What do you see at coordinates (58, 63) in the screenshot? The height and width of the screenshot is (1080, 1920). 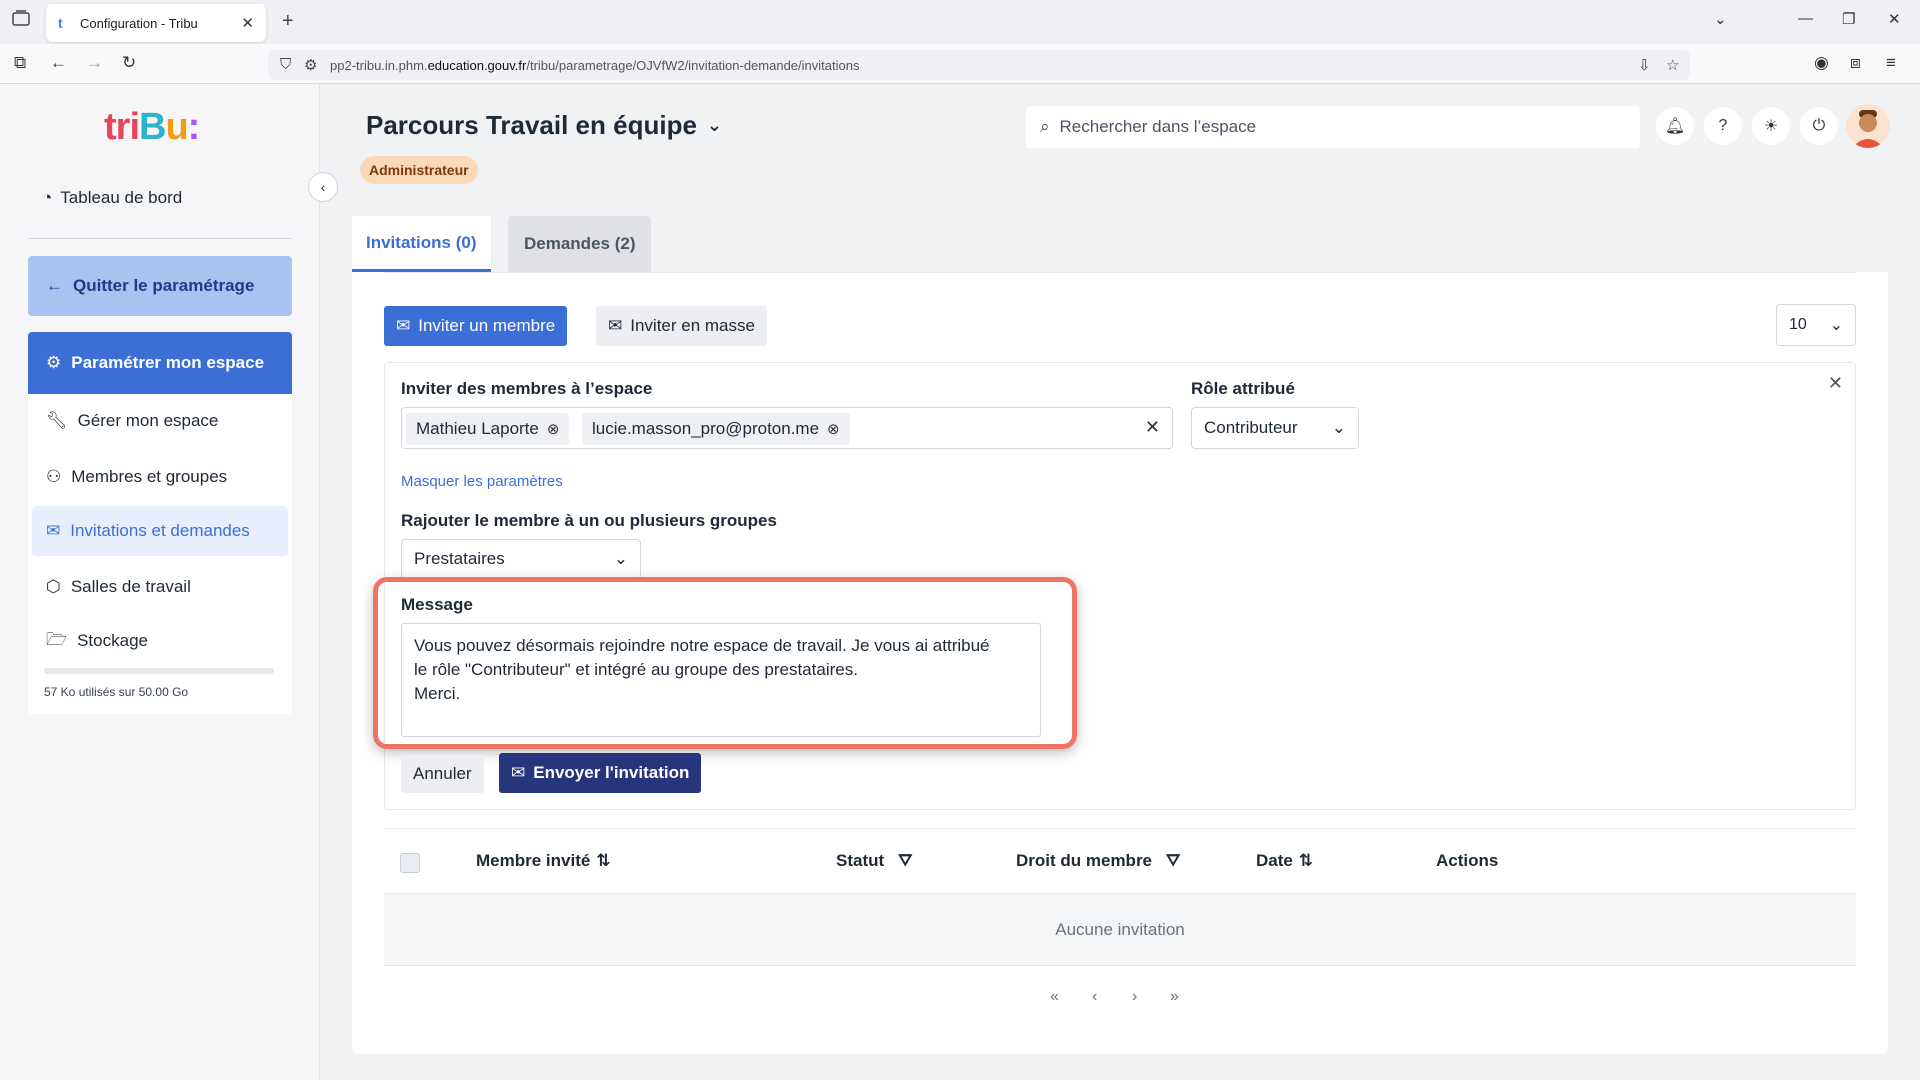 I see `back-icon: ←` at bounding box center [58, 63].